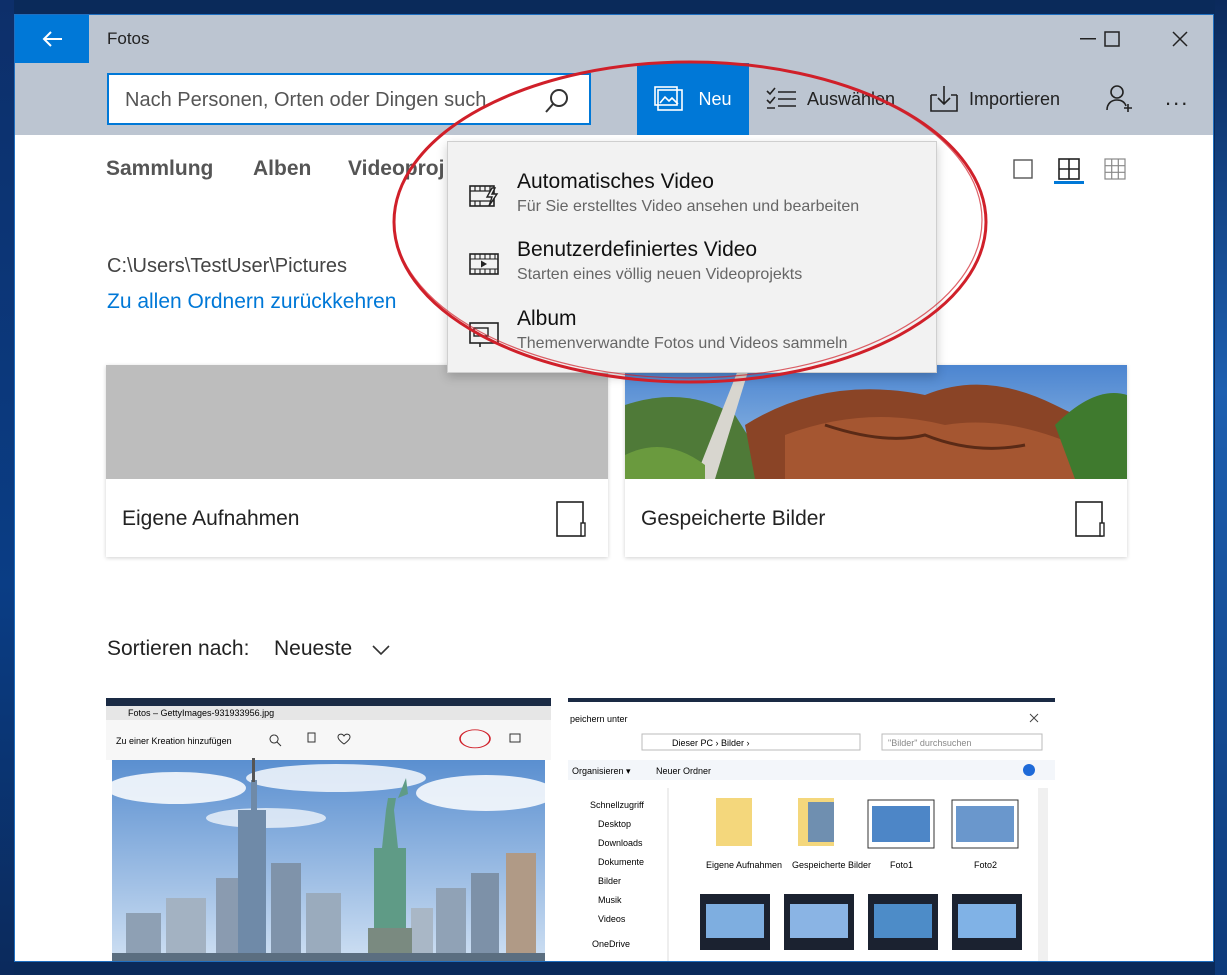  Describe the element at coordinates (620, 843) in the screenshot. I see `thumb2-tree-2: Downloads` at that location.